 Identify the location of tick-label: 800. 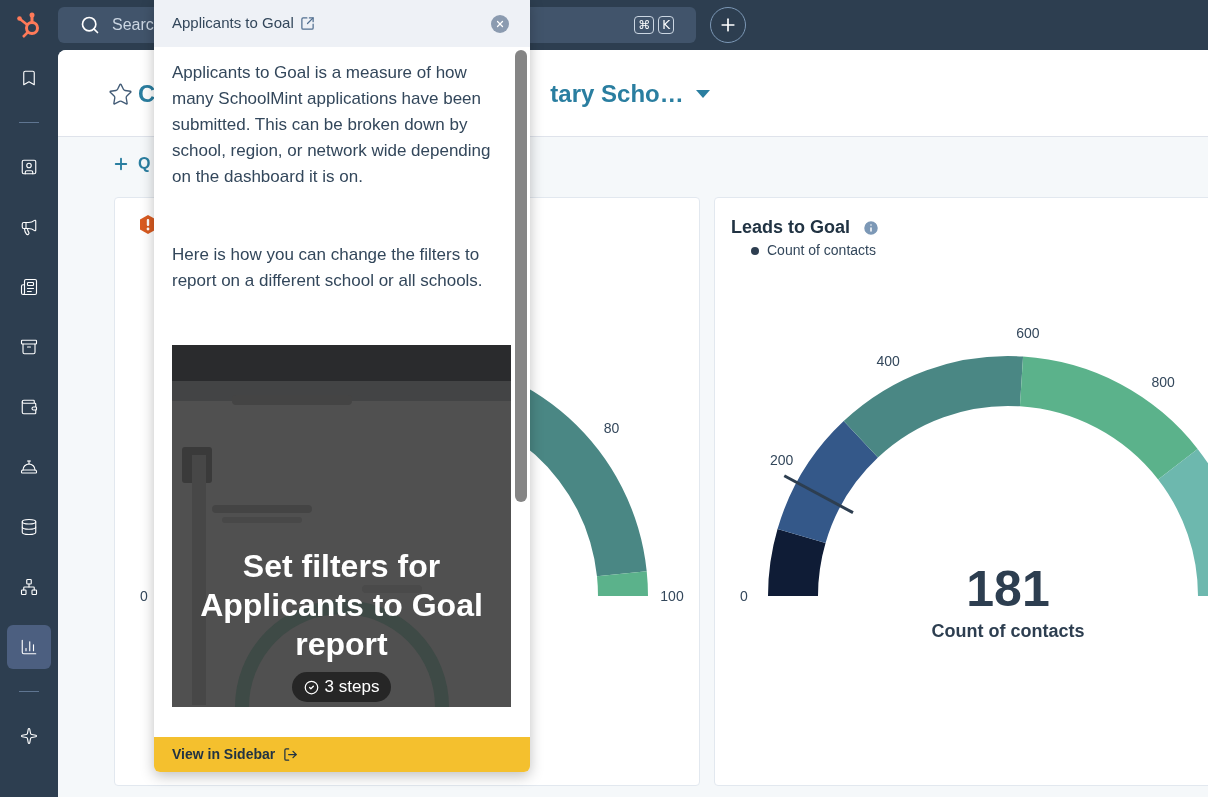
(1163, 382).